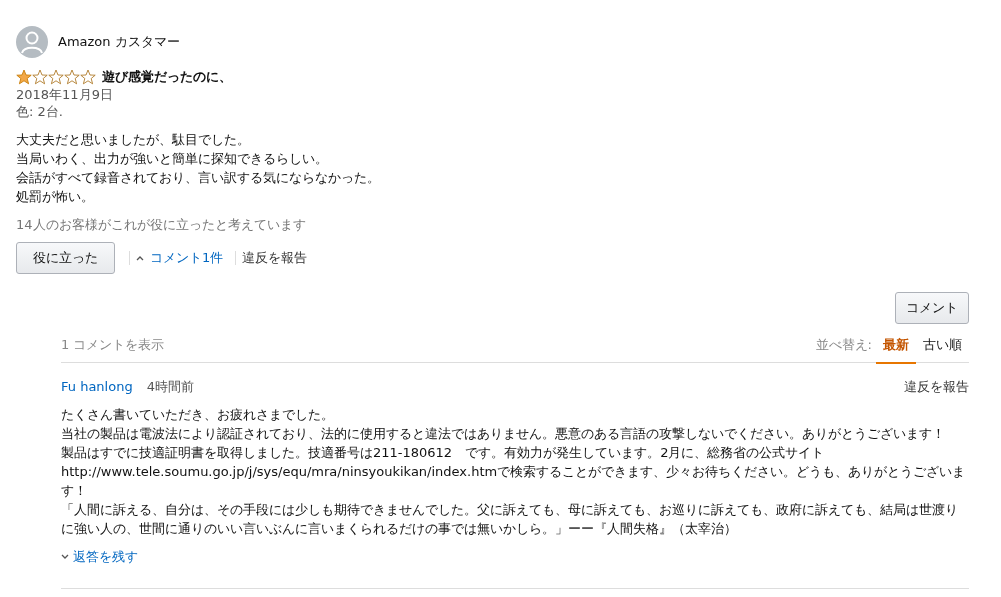  Describe the element at coordinates (896, 345) in the screenshot. I see `sort-tab: 最新` at that location.